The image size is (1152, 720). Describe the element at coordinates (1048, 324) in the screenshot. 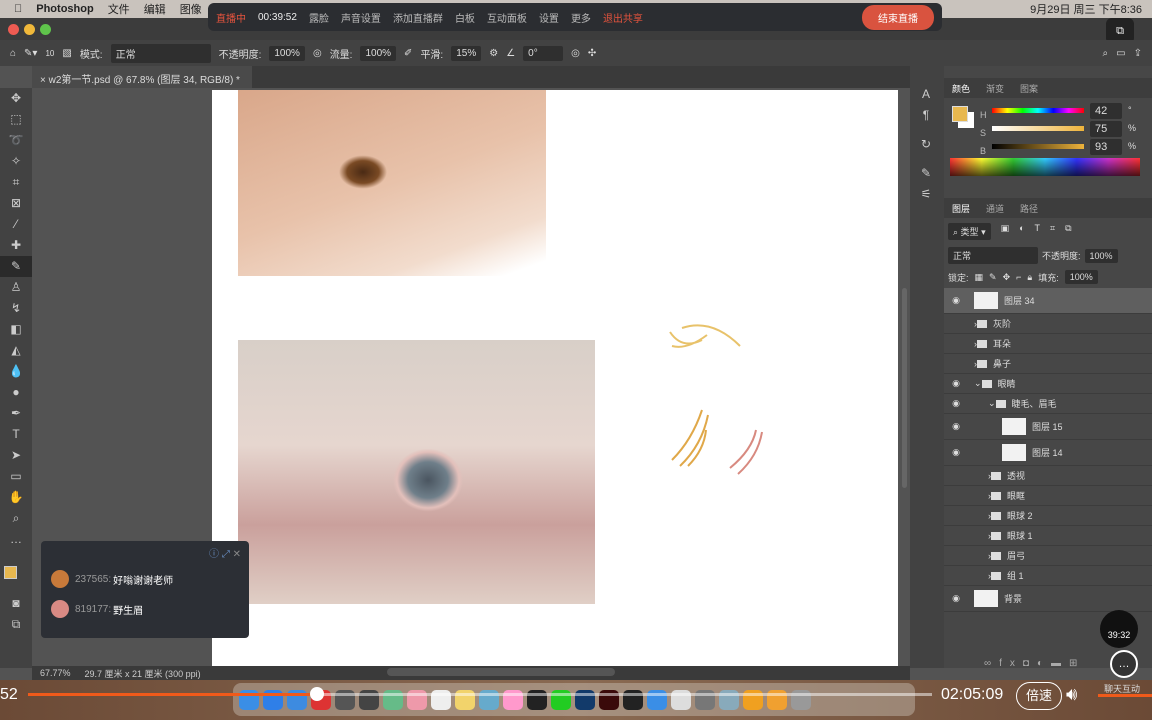

I see `layer-row: › 灰阶` at that location.